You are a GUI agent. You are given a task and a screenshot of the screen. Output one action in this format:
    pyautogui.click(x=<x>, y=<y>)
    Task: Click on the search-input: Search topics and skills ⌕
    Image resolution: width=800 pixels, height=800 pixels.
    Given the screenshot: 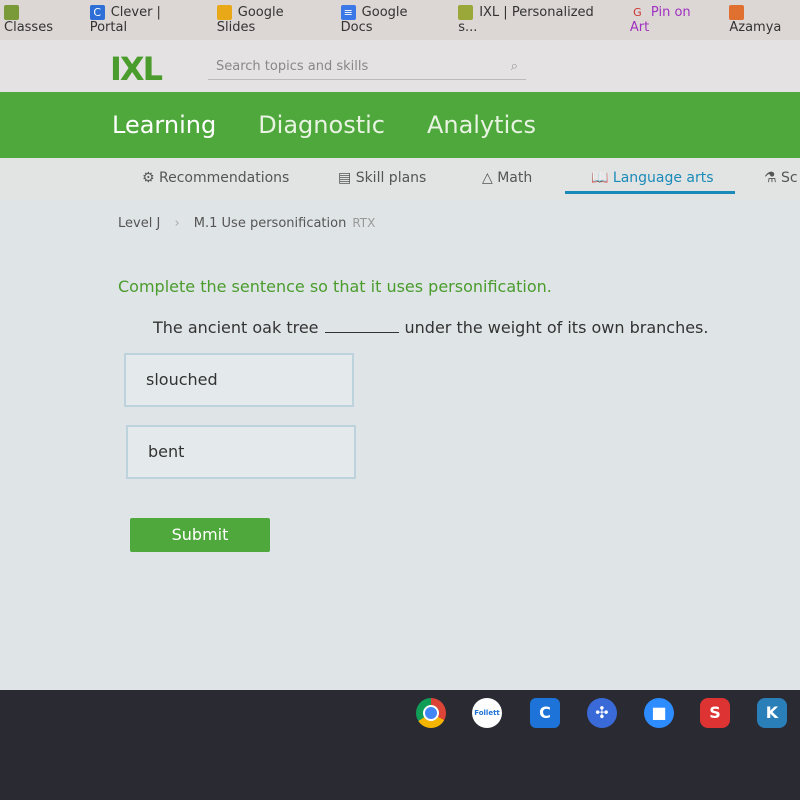 What is the action you would take?
    pyautogui.click(x=367, y=67)
    